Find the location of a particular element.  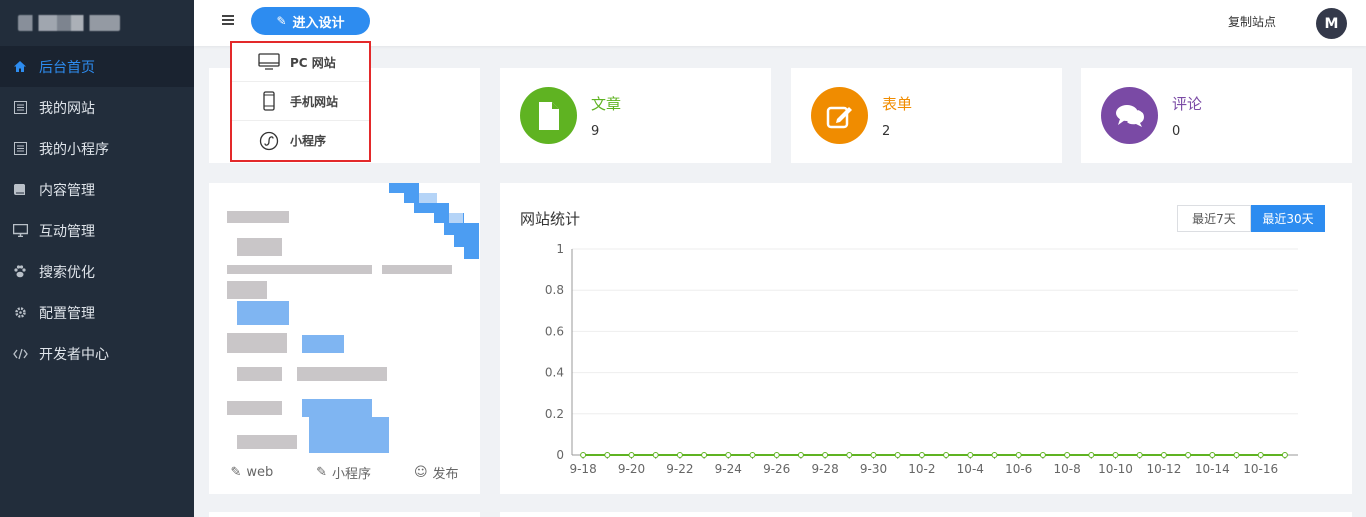

stat-count: 0 is located at coordinates (1176, 131).